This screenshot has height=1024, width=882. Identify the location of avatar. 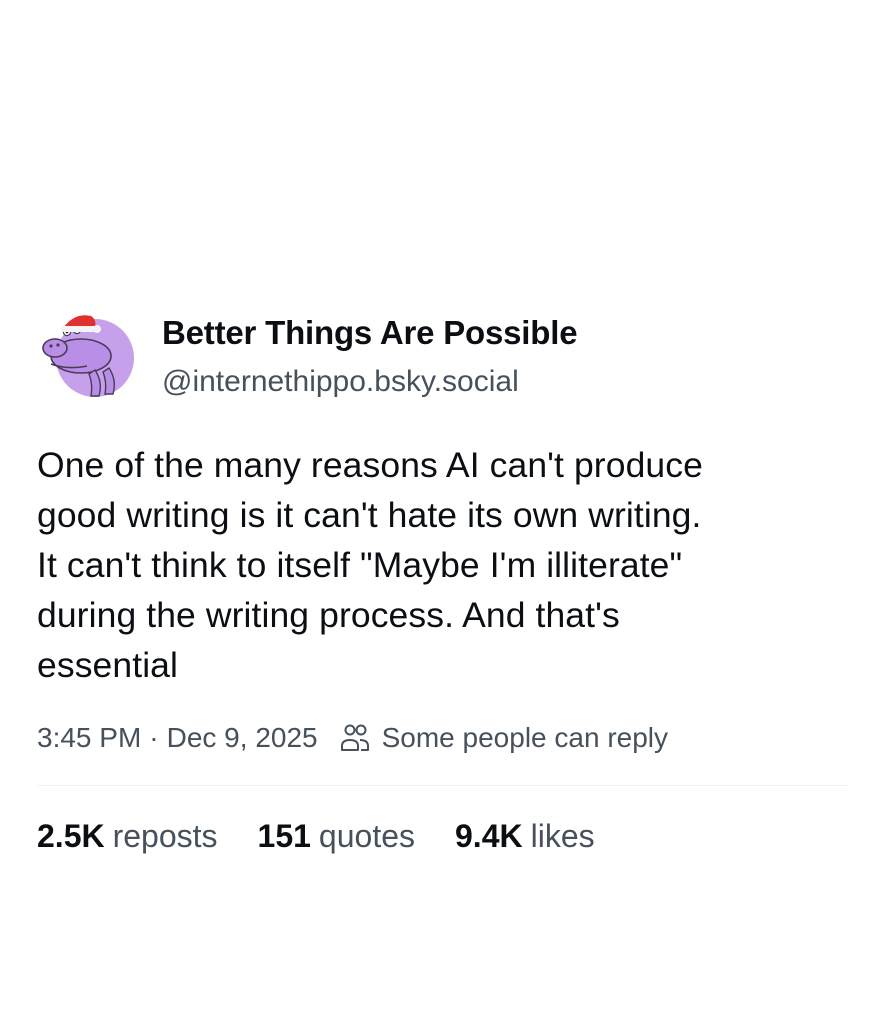
(86, 354).